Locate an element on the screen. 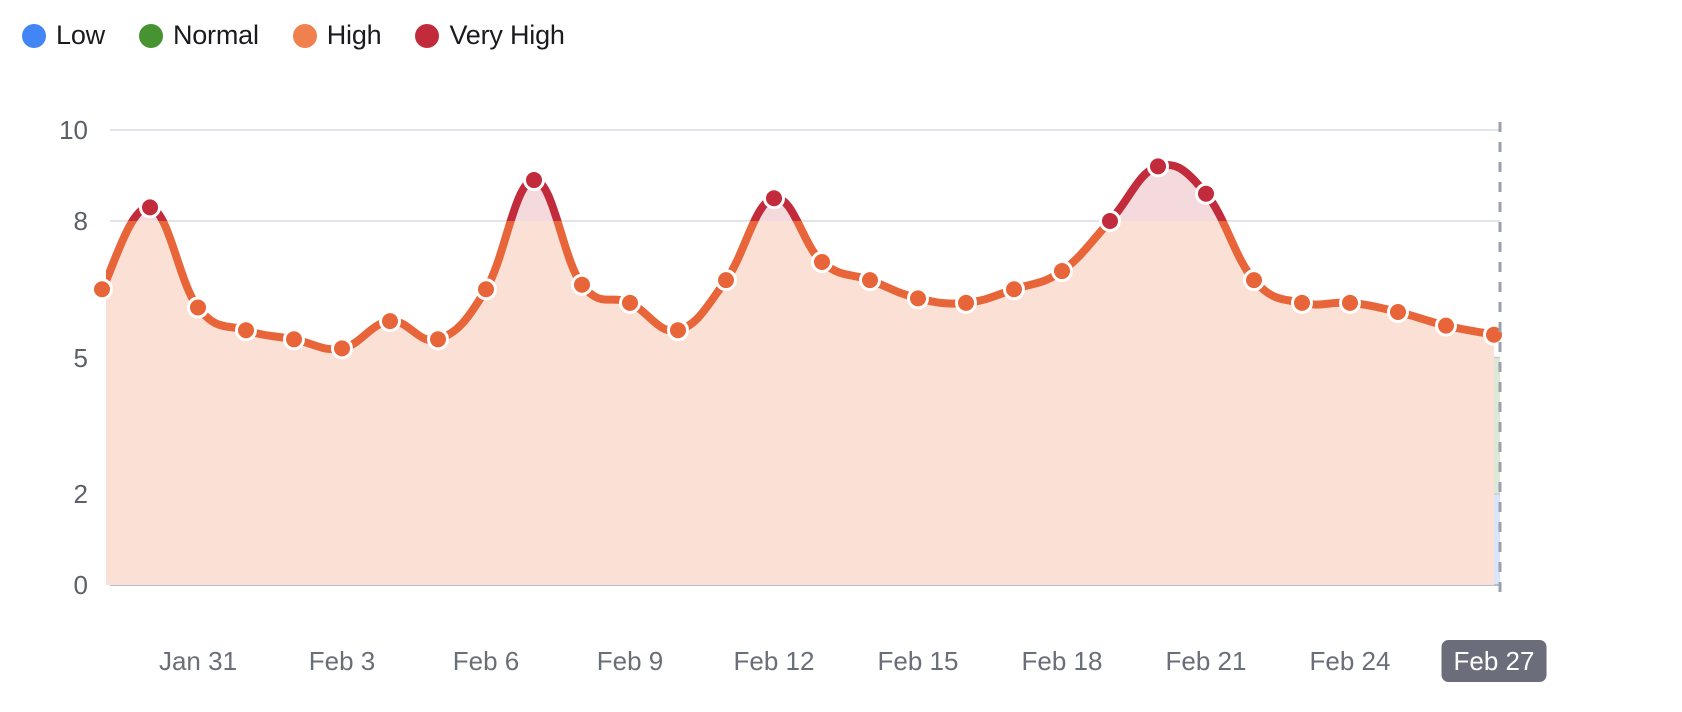  x-axis-tick-label: Feb 9 is located at coordinates (630, 661).